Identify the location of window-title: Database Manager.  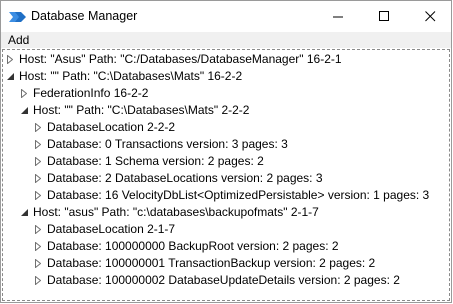
(84, 16).